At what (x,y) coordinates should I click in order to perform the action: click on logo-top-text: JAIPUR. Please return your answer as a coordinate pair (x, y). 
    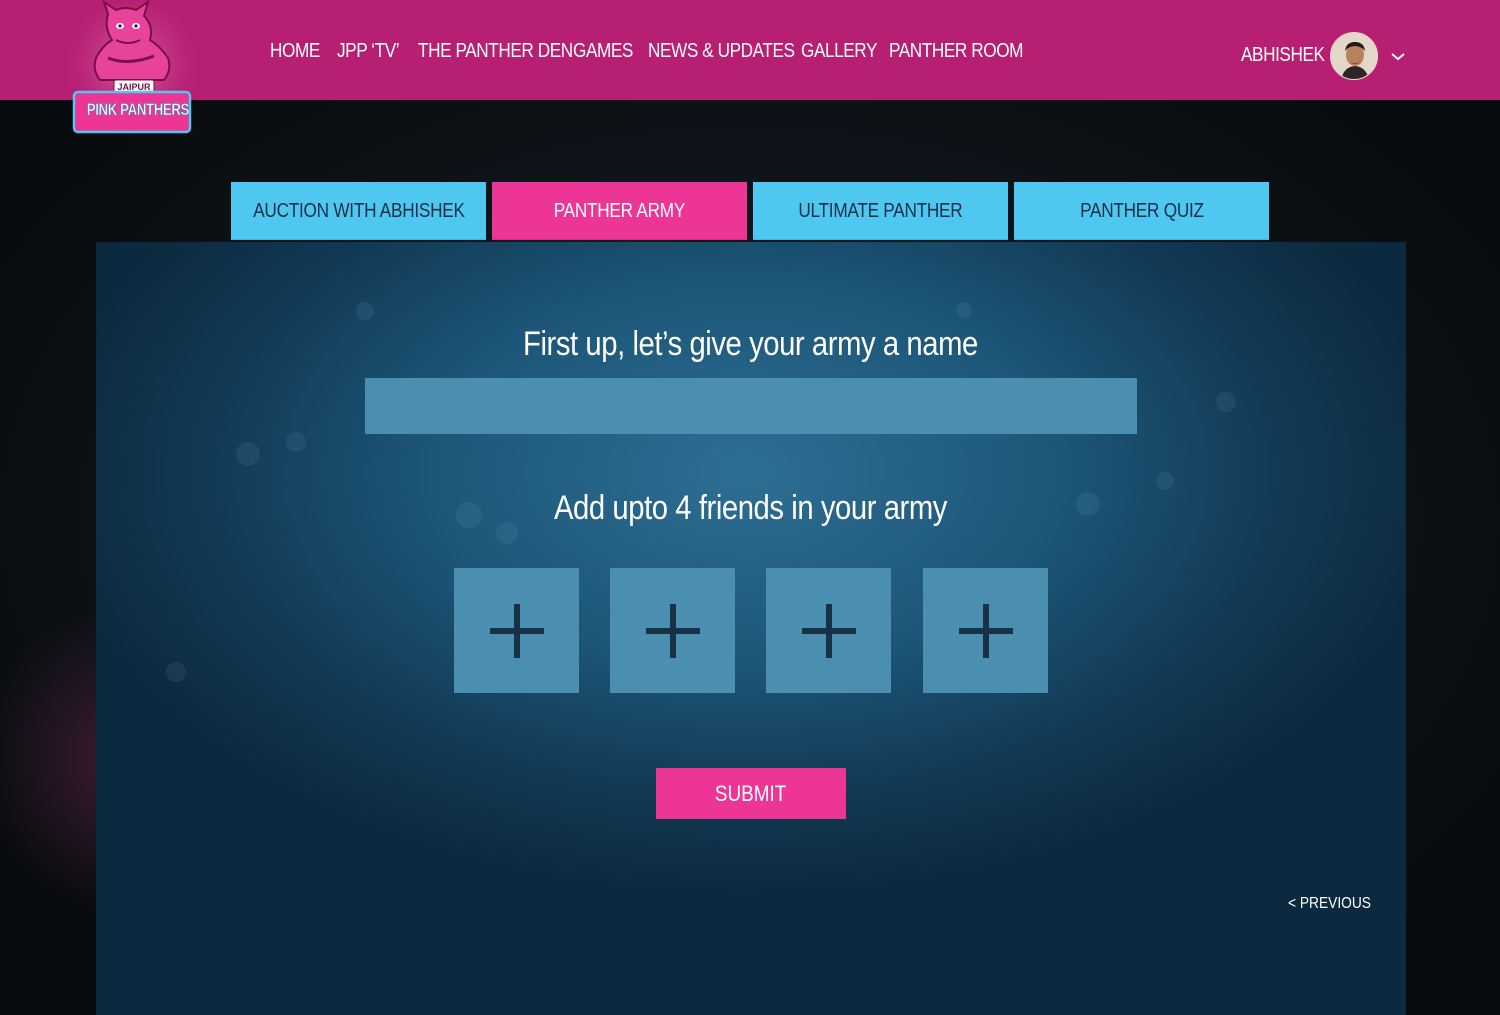
    Looking at the image, I should click on (134, 87).